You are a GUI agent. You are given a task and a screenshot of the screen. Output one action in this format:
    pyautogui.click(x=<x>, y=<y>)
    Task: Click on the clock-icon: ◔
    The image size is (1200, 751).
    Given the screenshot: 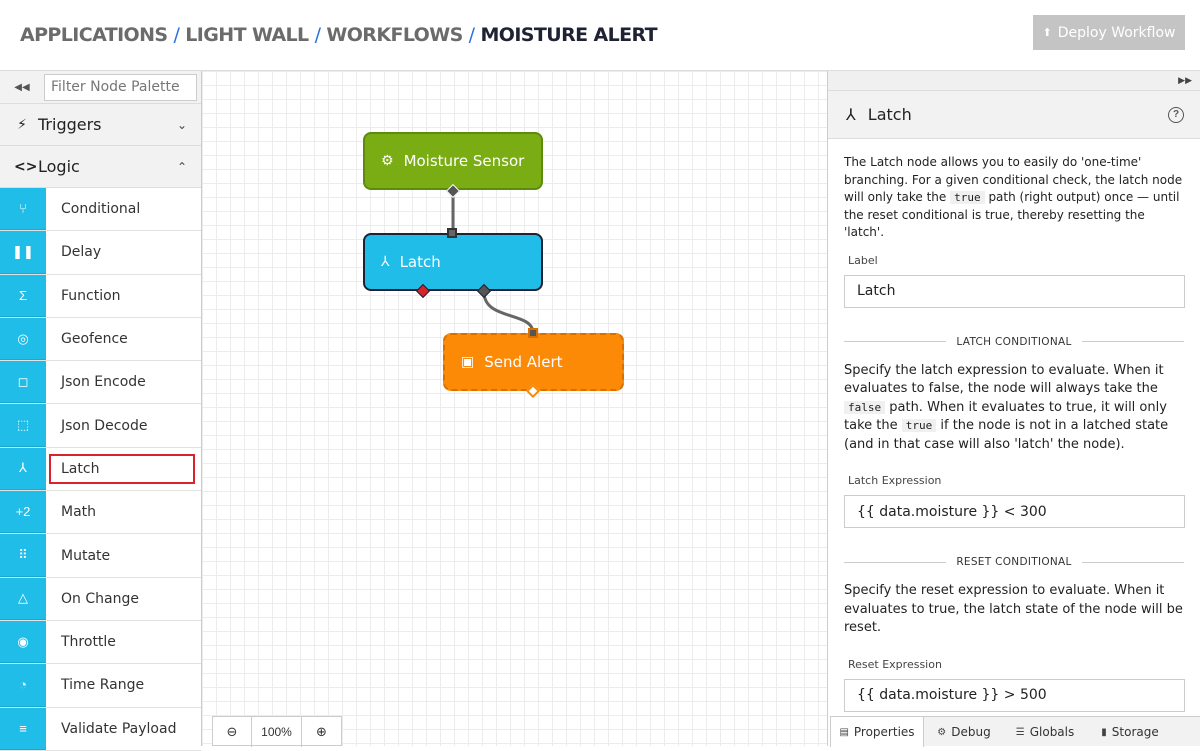 What is the action you would take?
    pyautogui.click(x=23, y=685)
    